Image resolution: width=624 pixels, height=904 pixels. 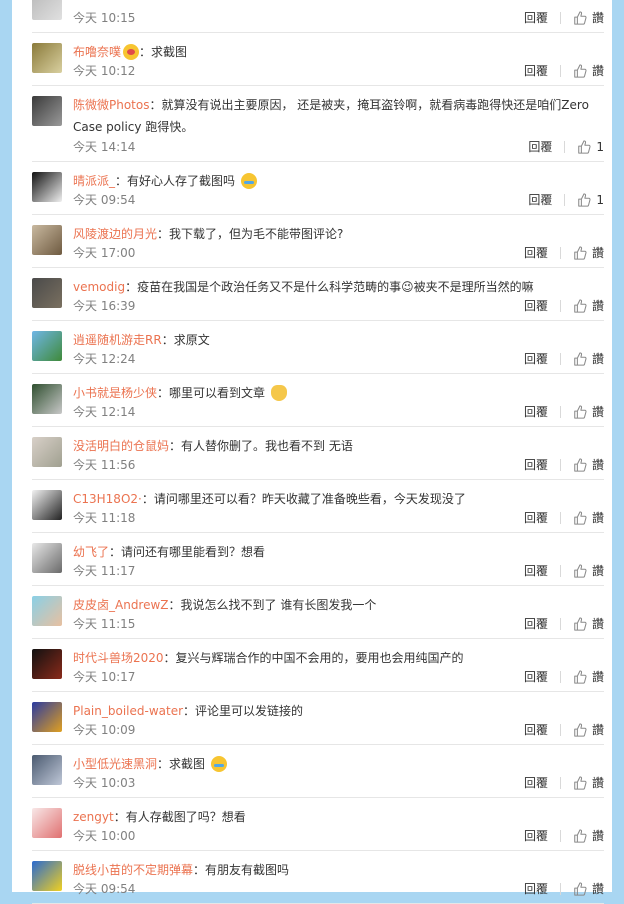 What do you see at coordinates (133, 870) in the screenshot?
I see `username-link: 脱线小苗的不定期弹幕` at bounding box center [133, 870].